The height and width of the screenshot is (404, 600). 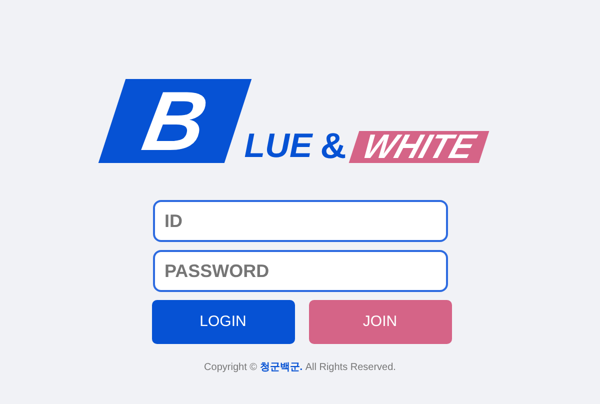 What do you see at coordinates (223, 322) in the screenshot?
I see `login-button: LOGIN` at bounding box center [223, 322].